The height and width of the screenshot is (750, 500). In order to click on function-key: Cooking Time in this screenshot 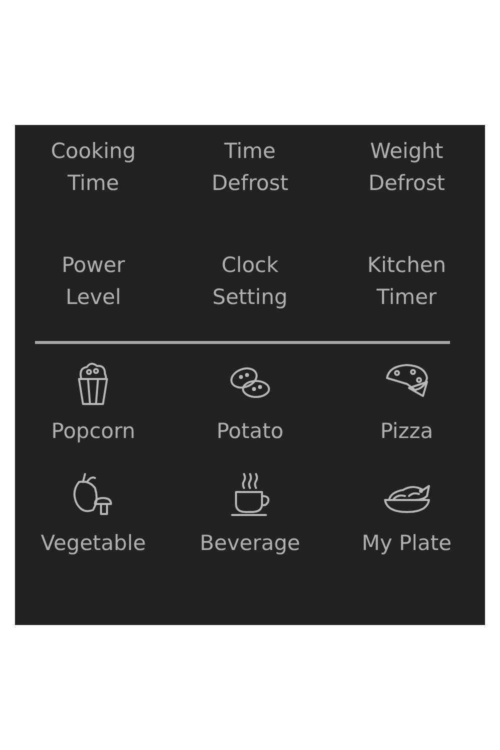, I will do `click(93, 167)`.